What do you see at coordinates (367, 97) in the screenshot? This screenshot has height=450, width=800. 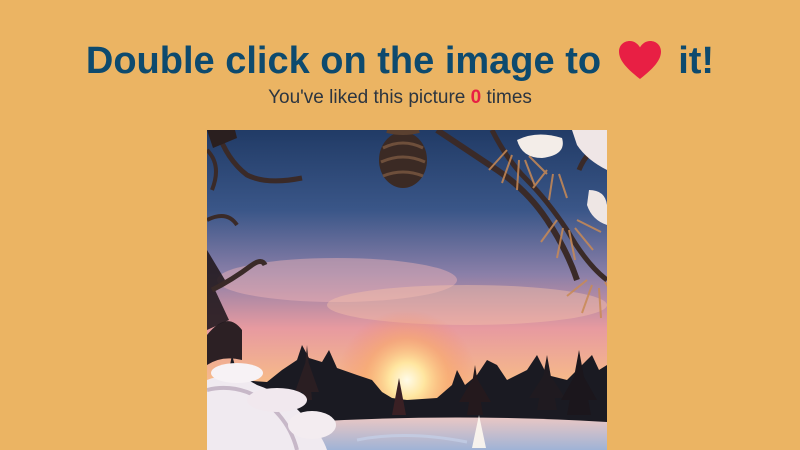 I see `like-text-before: You've liked this picture` at bounding box center [367, 97].